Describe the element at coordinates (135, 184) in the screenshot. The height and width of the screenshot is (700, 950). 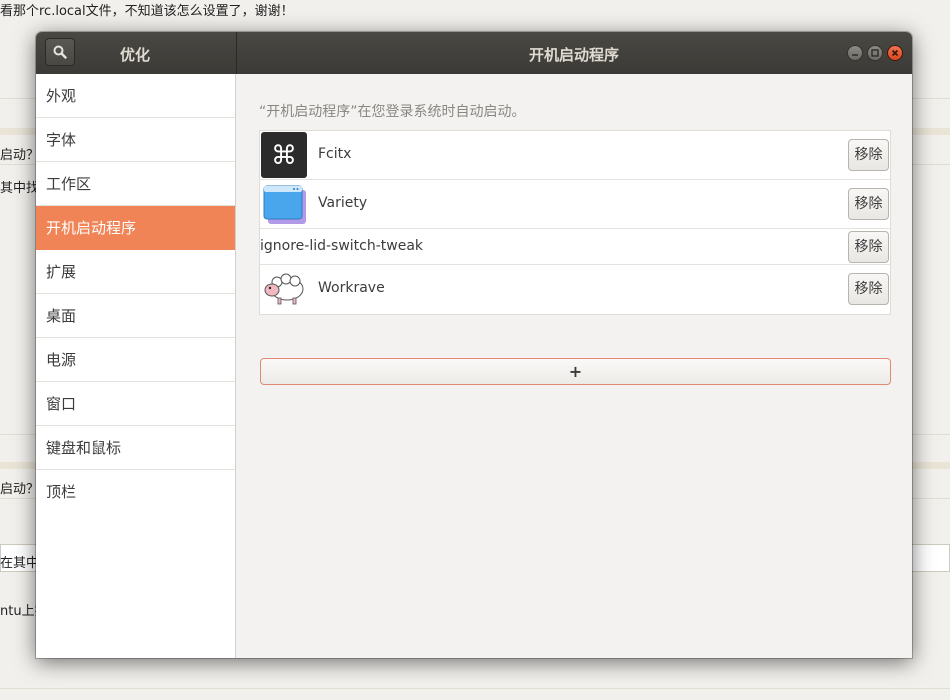
I see `sidebar-item-workspaces: 工作区` at that location.